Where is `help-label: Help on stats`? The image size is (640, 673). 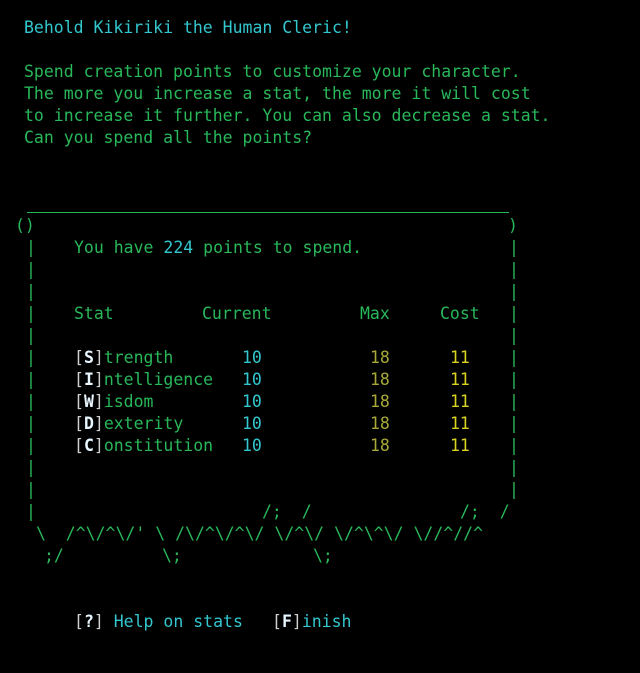
help-label: Help on stats is located at coordinates (178, 621).